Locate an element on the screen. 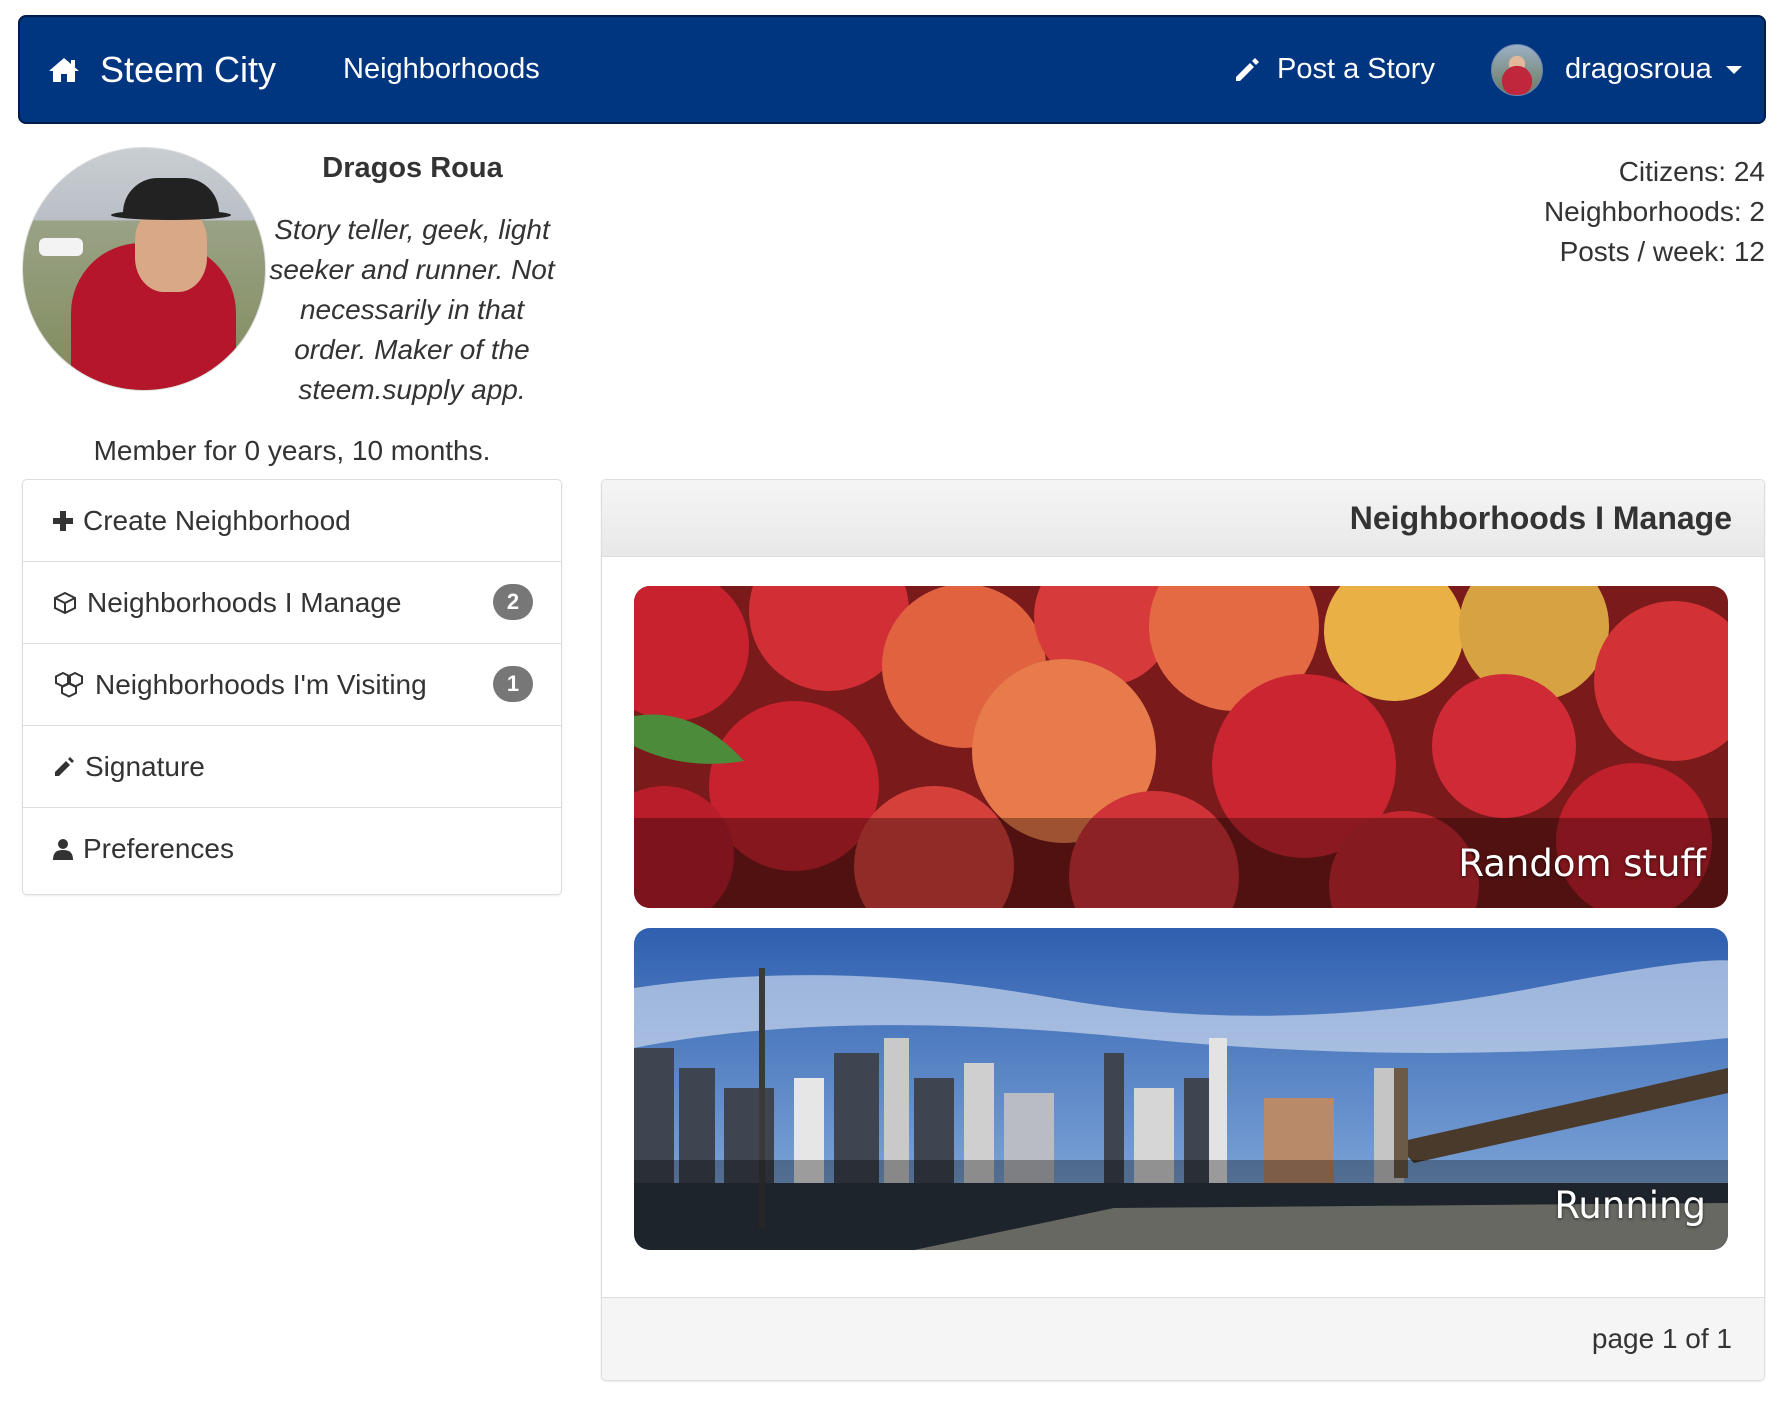 The image size is (1780, 1427). profile-name: Dragos Roua is located at coordinates (412, 168).